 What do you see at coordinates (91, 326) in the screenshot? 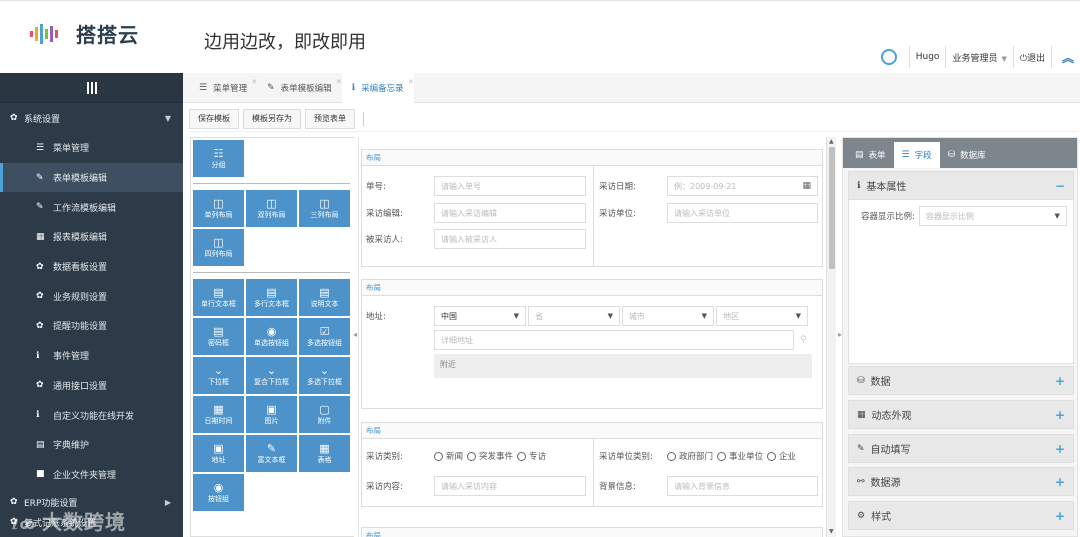
I see `sidebar-item-reminder: ✿ 提醒功能设置` at bounding box center [91, 326].